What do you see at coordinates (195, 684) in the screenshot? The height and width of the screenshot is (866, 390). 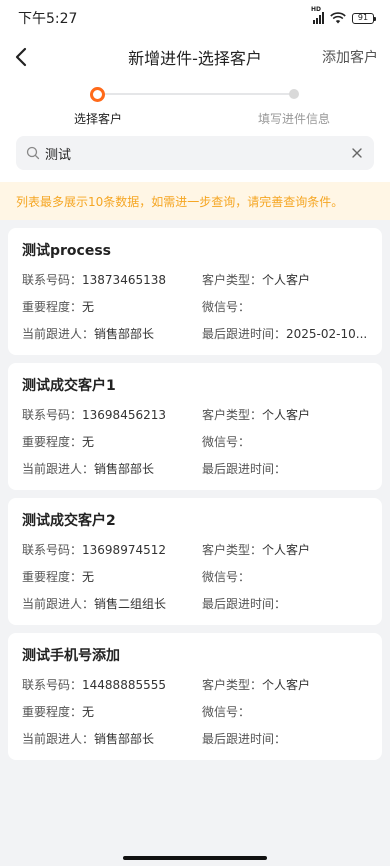 I see `card-row: 联系号码：14488885555 客户类型：个人客户` at bounding box center [195, 684].